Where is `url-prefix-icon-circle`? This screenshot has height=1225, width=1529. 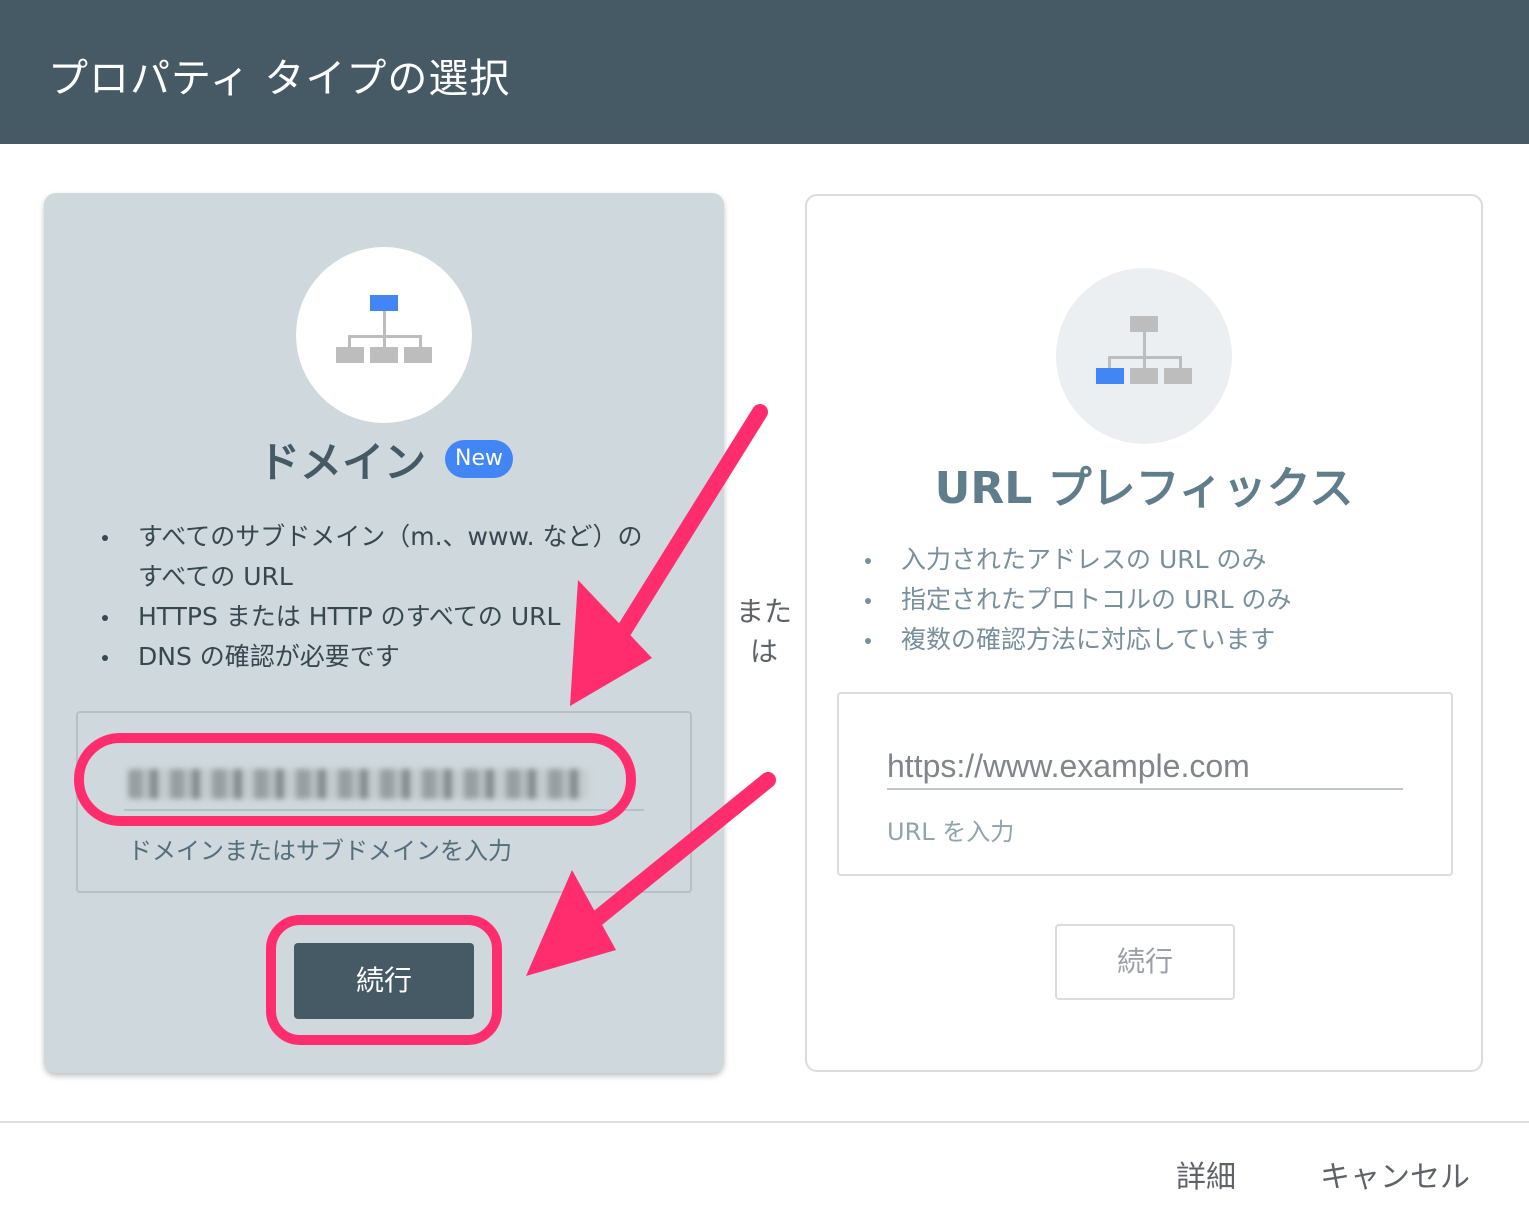 url-prefix-icon-circle is located at coordinates (1144, 356).